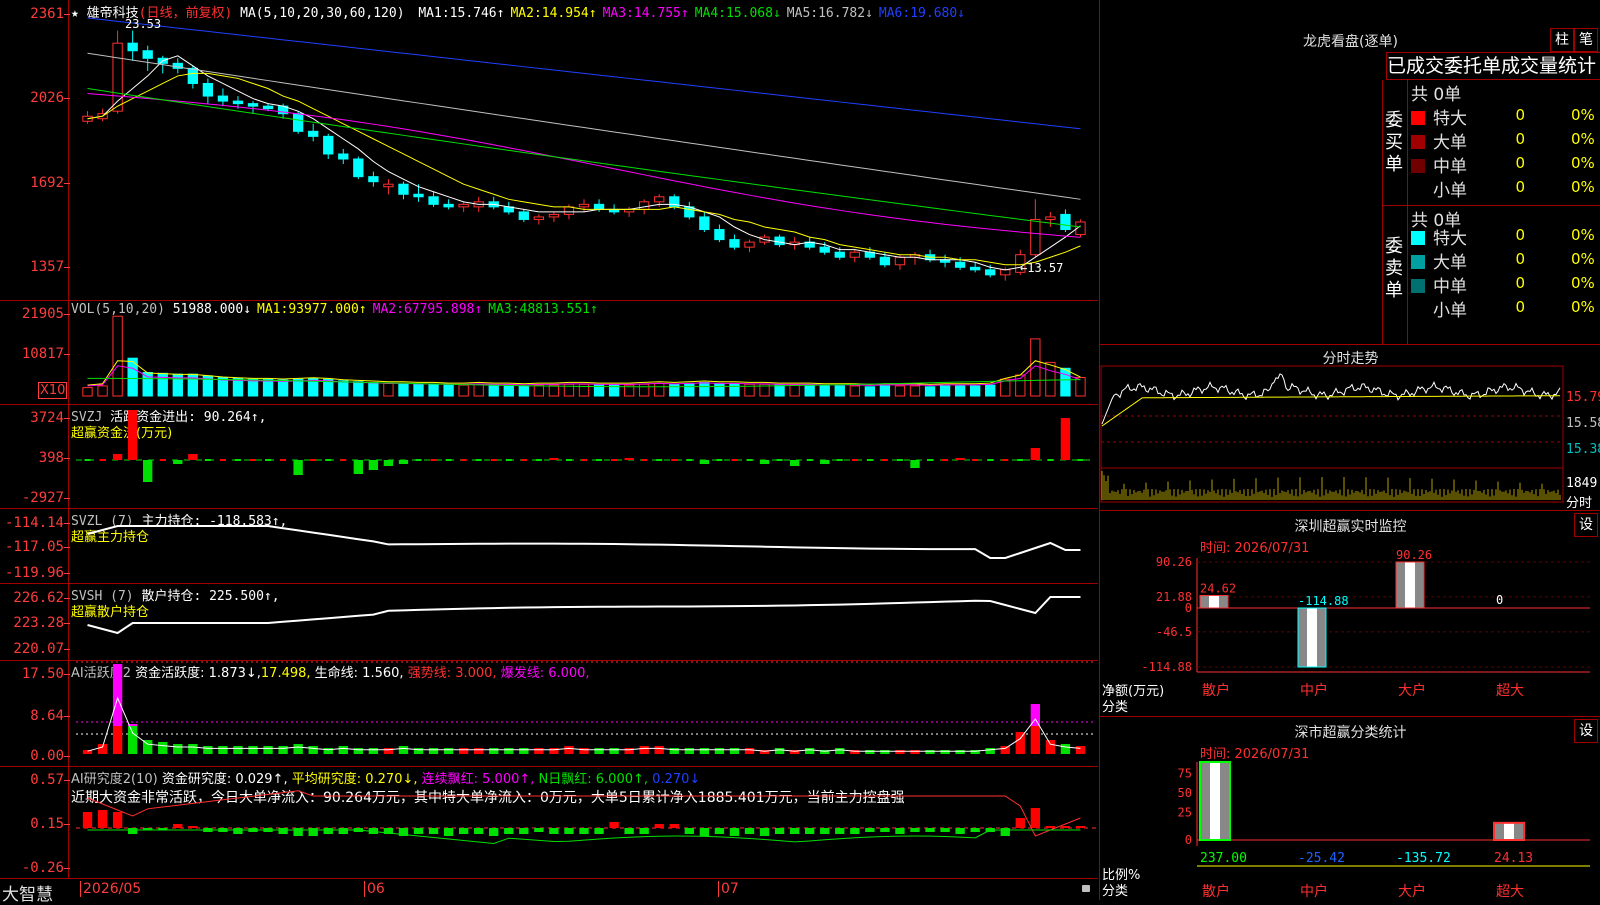 The height and width of the screenshot is (905, 1600). I want to click on intraday-panel: 分时走势 15.79 15.58 15.38 1849 分时, so click(1349, 427).